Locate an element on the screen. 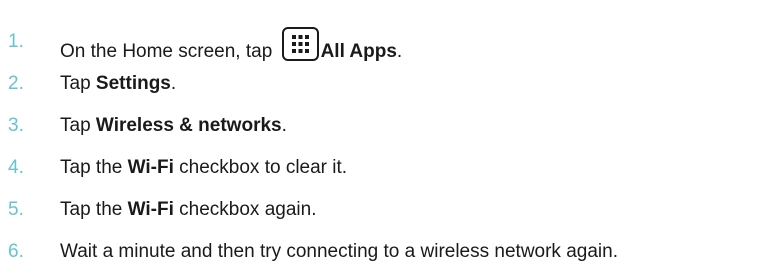 The height and width of the screenshot is (275, 765). all-apps-label: All Apps is located at coordinates (358, 51).